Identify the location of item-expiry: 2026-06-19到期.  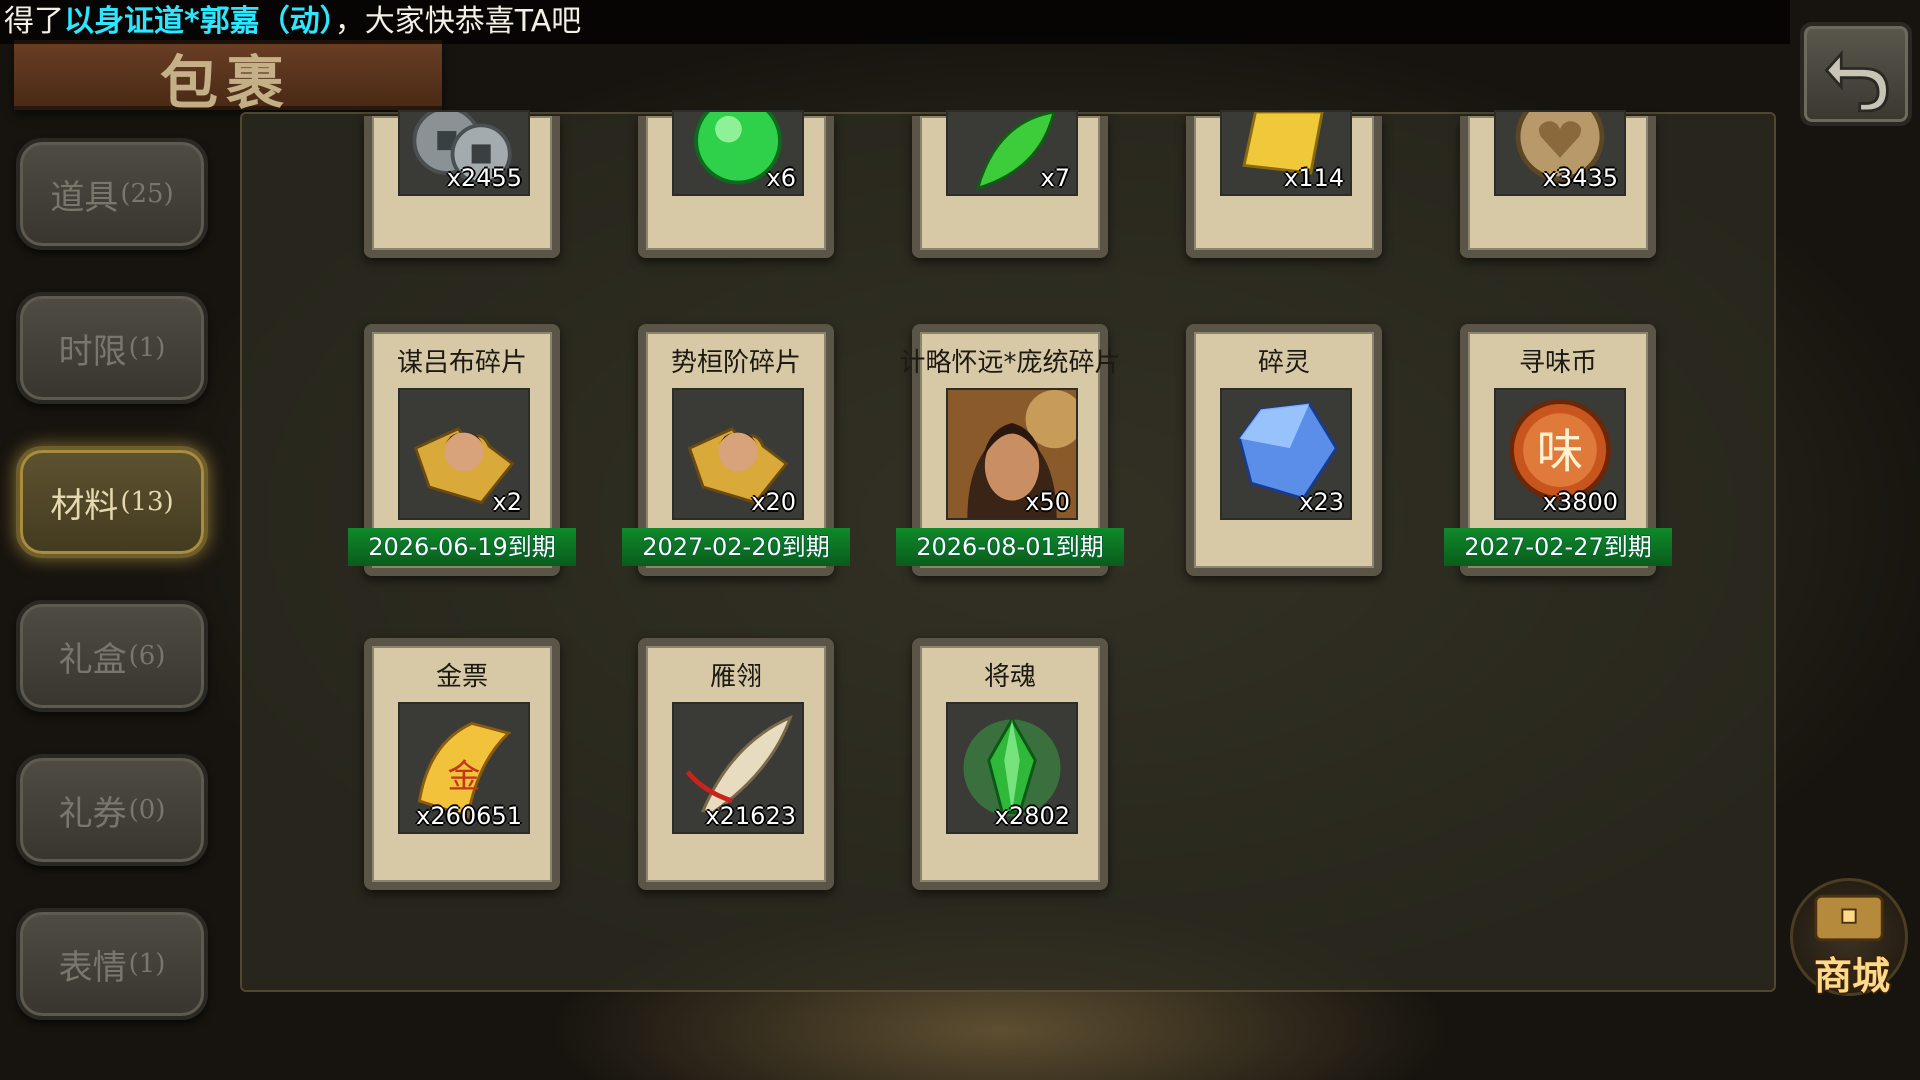
(462, 547).